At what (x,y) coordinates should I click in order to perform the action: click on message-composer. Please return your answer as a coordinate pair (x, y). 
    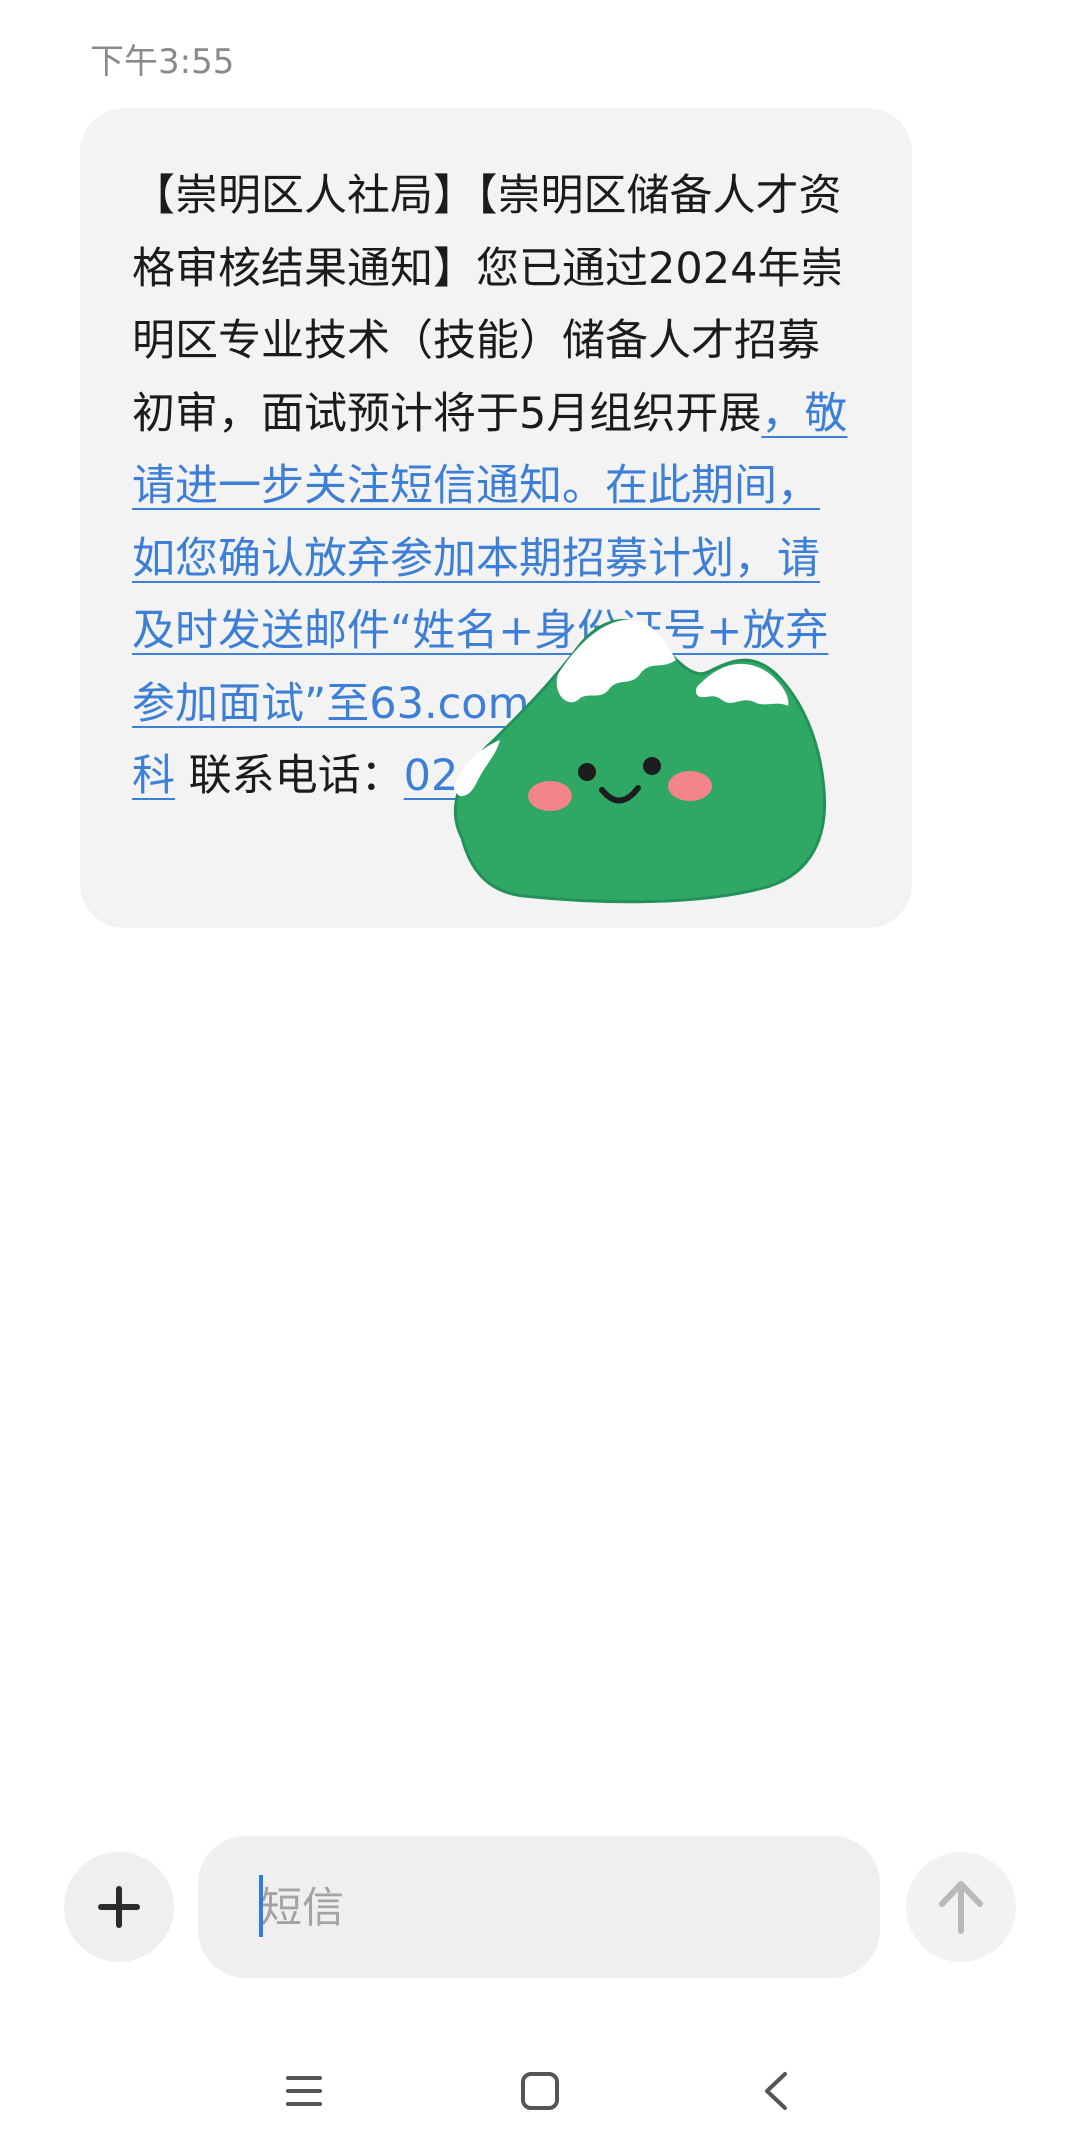
    Looking at the image, I should click on (540, 1905).